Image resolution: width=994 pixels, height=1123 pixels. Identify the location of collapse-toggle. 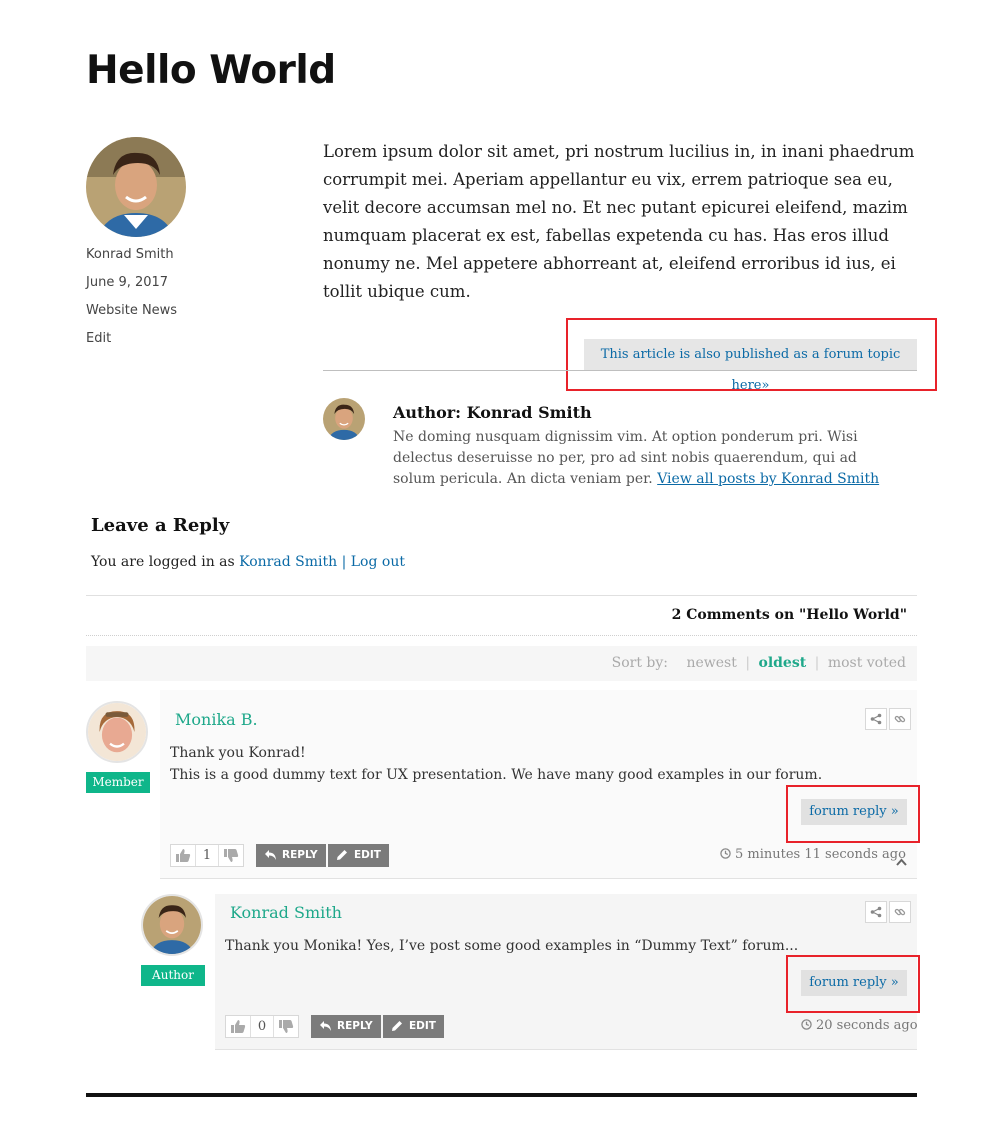
(901, 860).